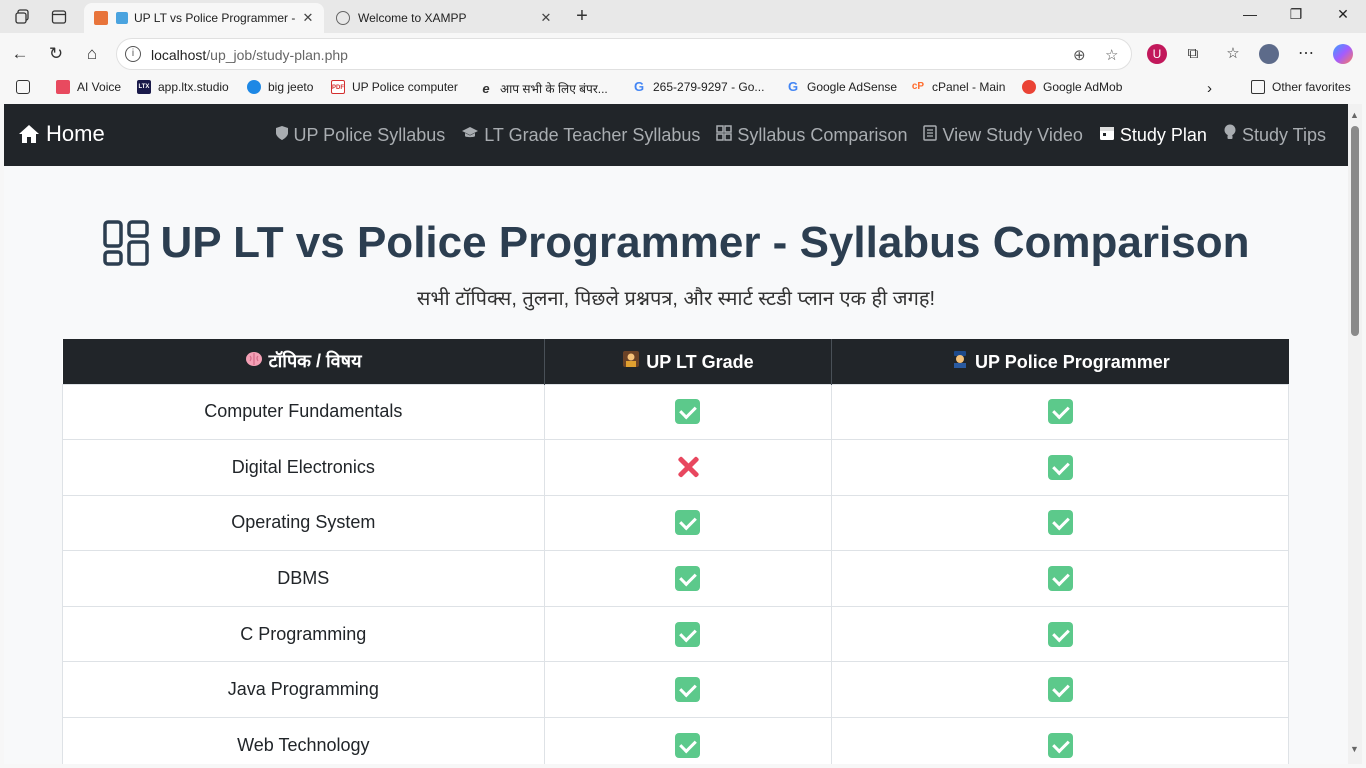 Image resolution: width=1366 pixels, height=768 pixels. What do you see at coordinates (303, 690) in the screenshot?
I see `topic-cell: Java Programming` at bounding box center [303, 690].